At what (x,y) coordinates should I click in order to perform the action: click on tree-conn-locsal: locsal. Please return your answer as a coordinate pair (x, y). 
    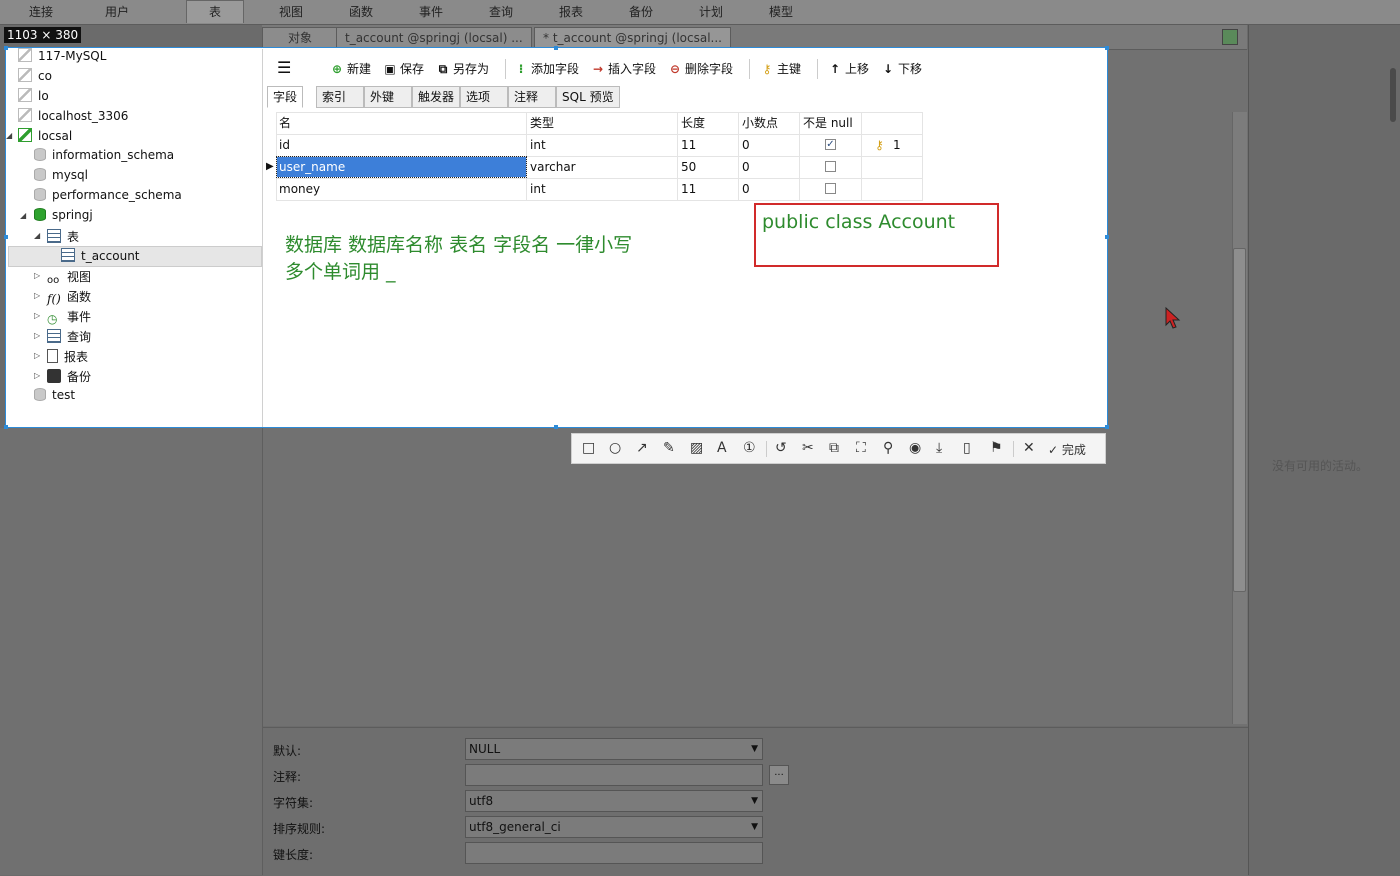
    Looking at the image, I should click on (45, 135).